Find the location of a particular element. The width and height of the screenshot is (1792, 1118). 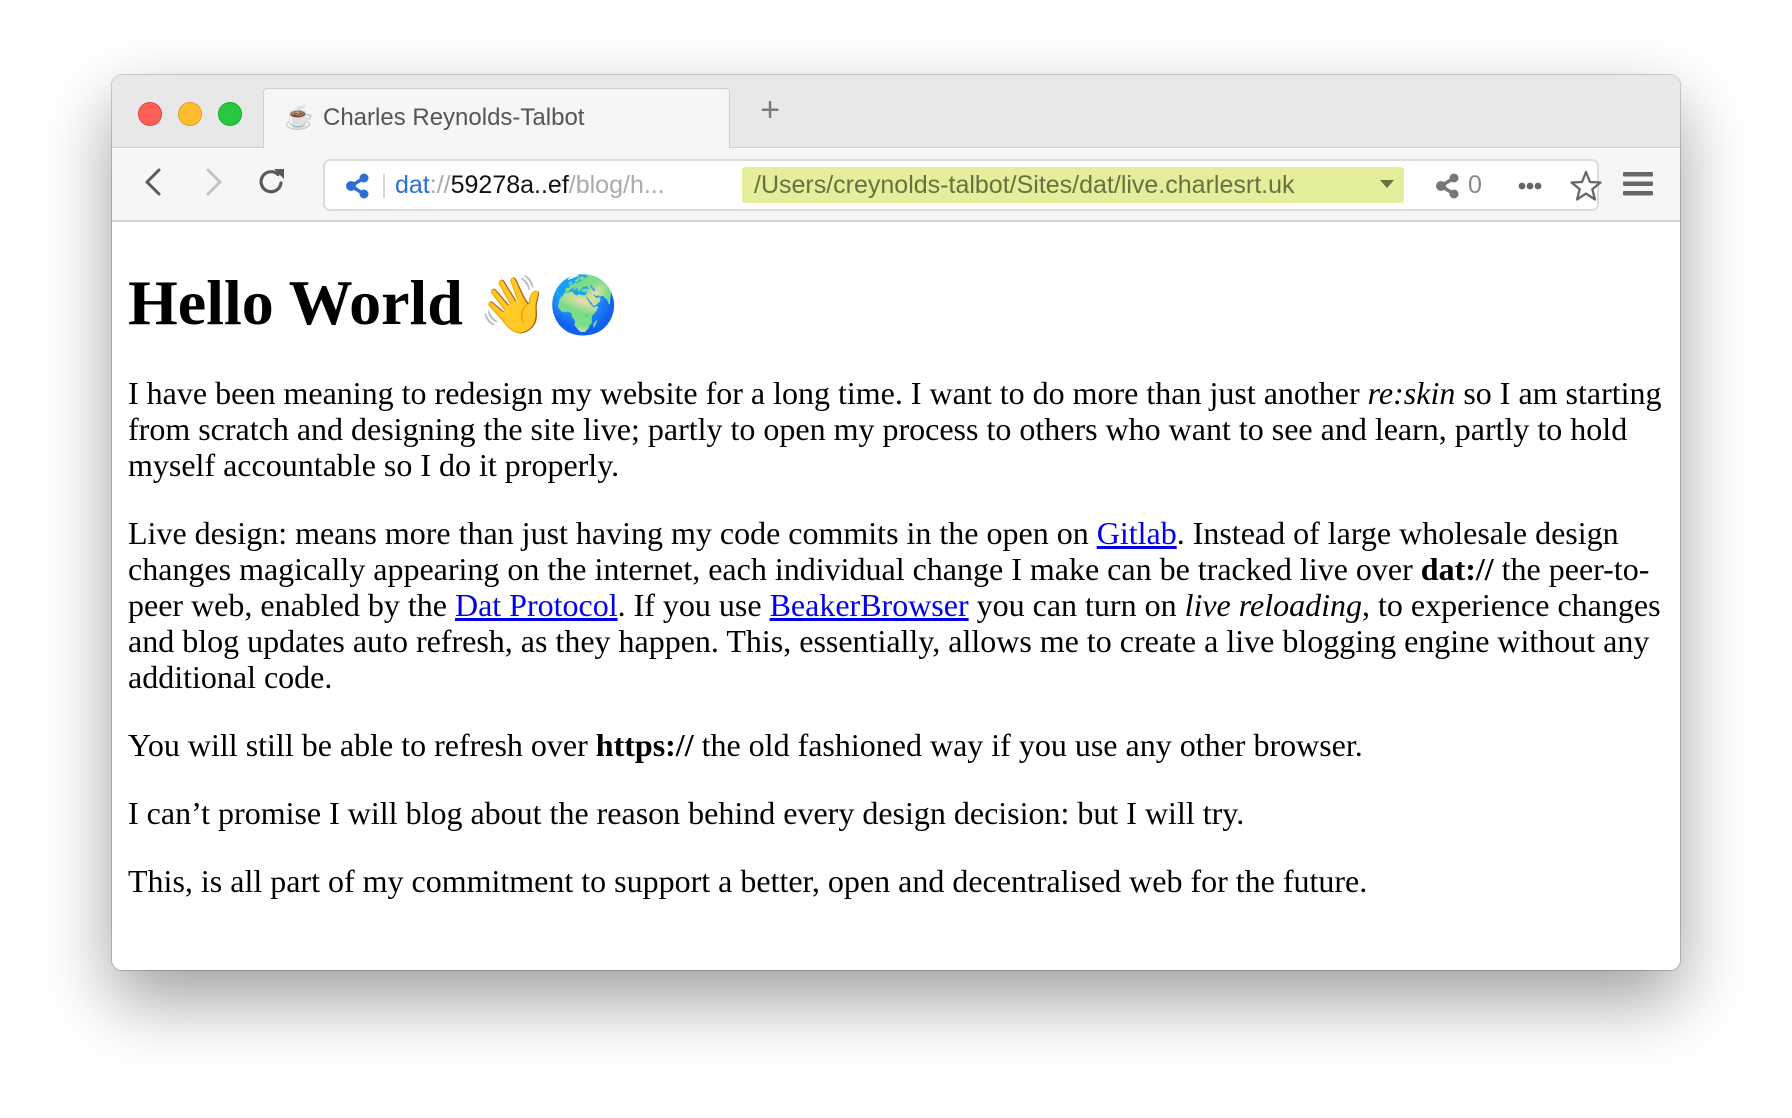

page-heading: Hello World 👋🌍 is located at coordinates (896, 304).